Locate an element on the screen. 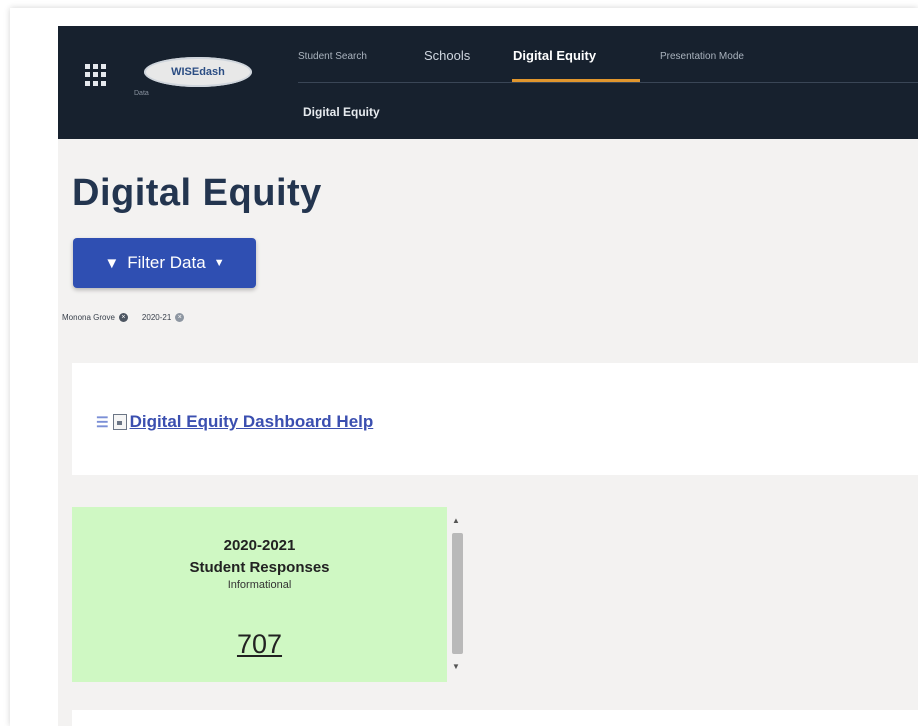  filter-chip-year: 2020-21 × is located at coordinates (163, 317).